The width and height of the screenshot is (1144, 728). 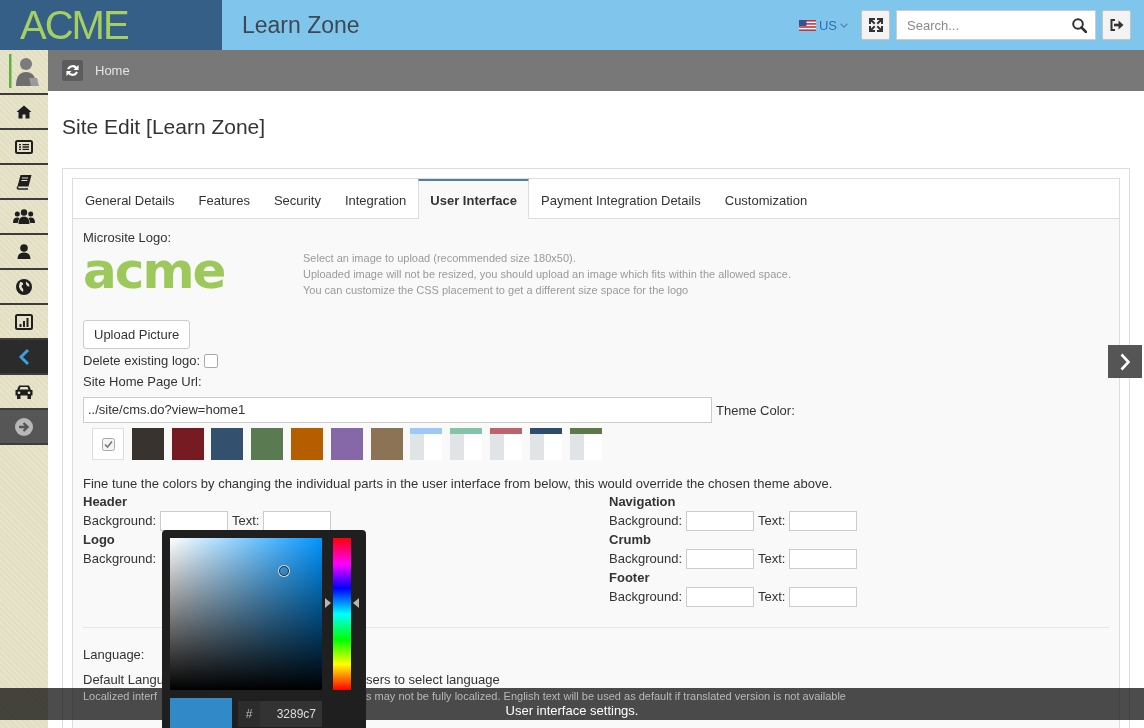 I want to click on user-avatar-icon, so click(x=24, y=70).